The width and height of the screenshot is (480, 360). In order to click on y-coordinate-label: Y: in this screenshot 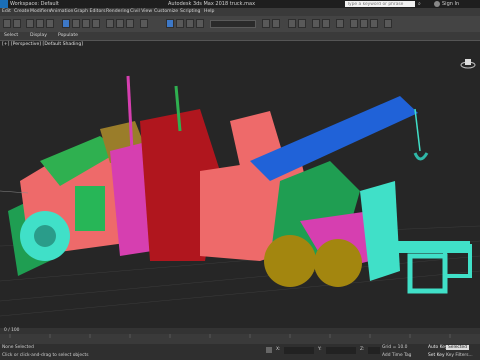, I will do `click(320, 349)`.